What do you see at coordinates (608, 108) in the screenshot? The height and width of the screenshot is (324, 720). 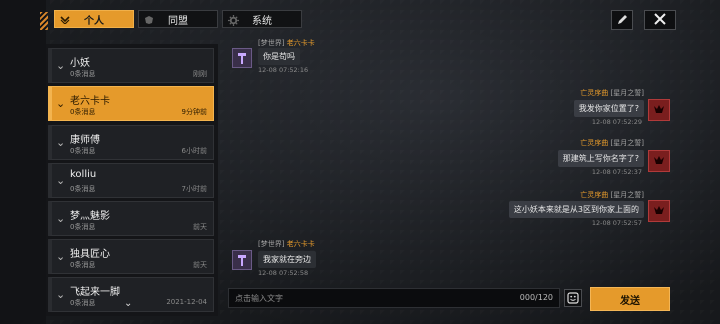 I see `message-bubble: 我发你家位置了?` at bounding box center [608, 108].